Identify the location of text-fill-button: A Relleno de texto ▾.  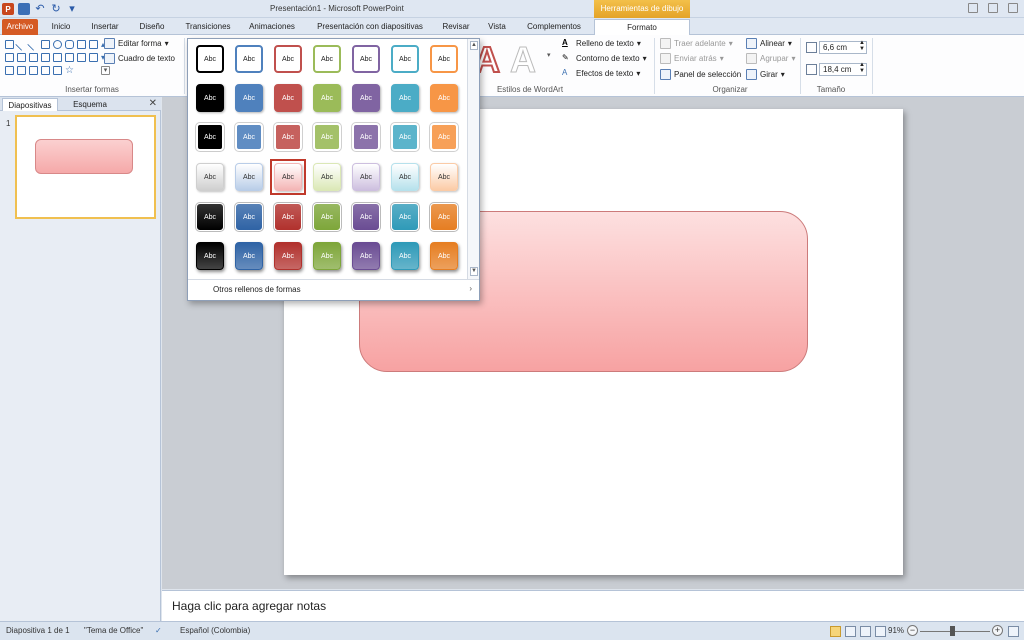
(601, 43).